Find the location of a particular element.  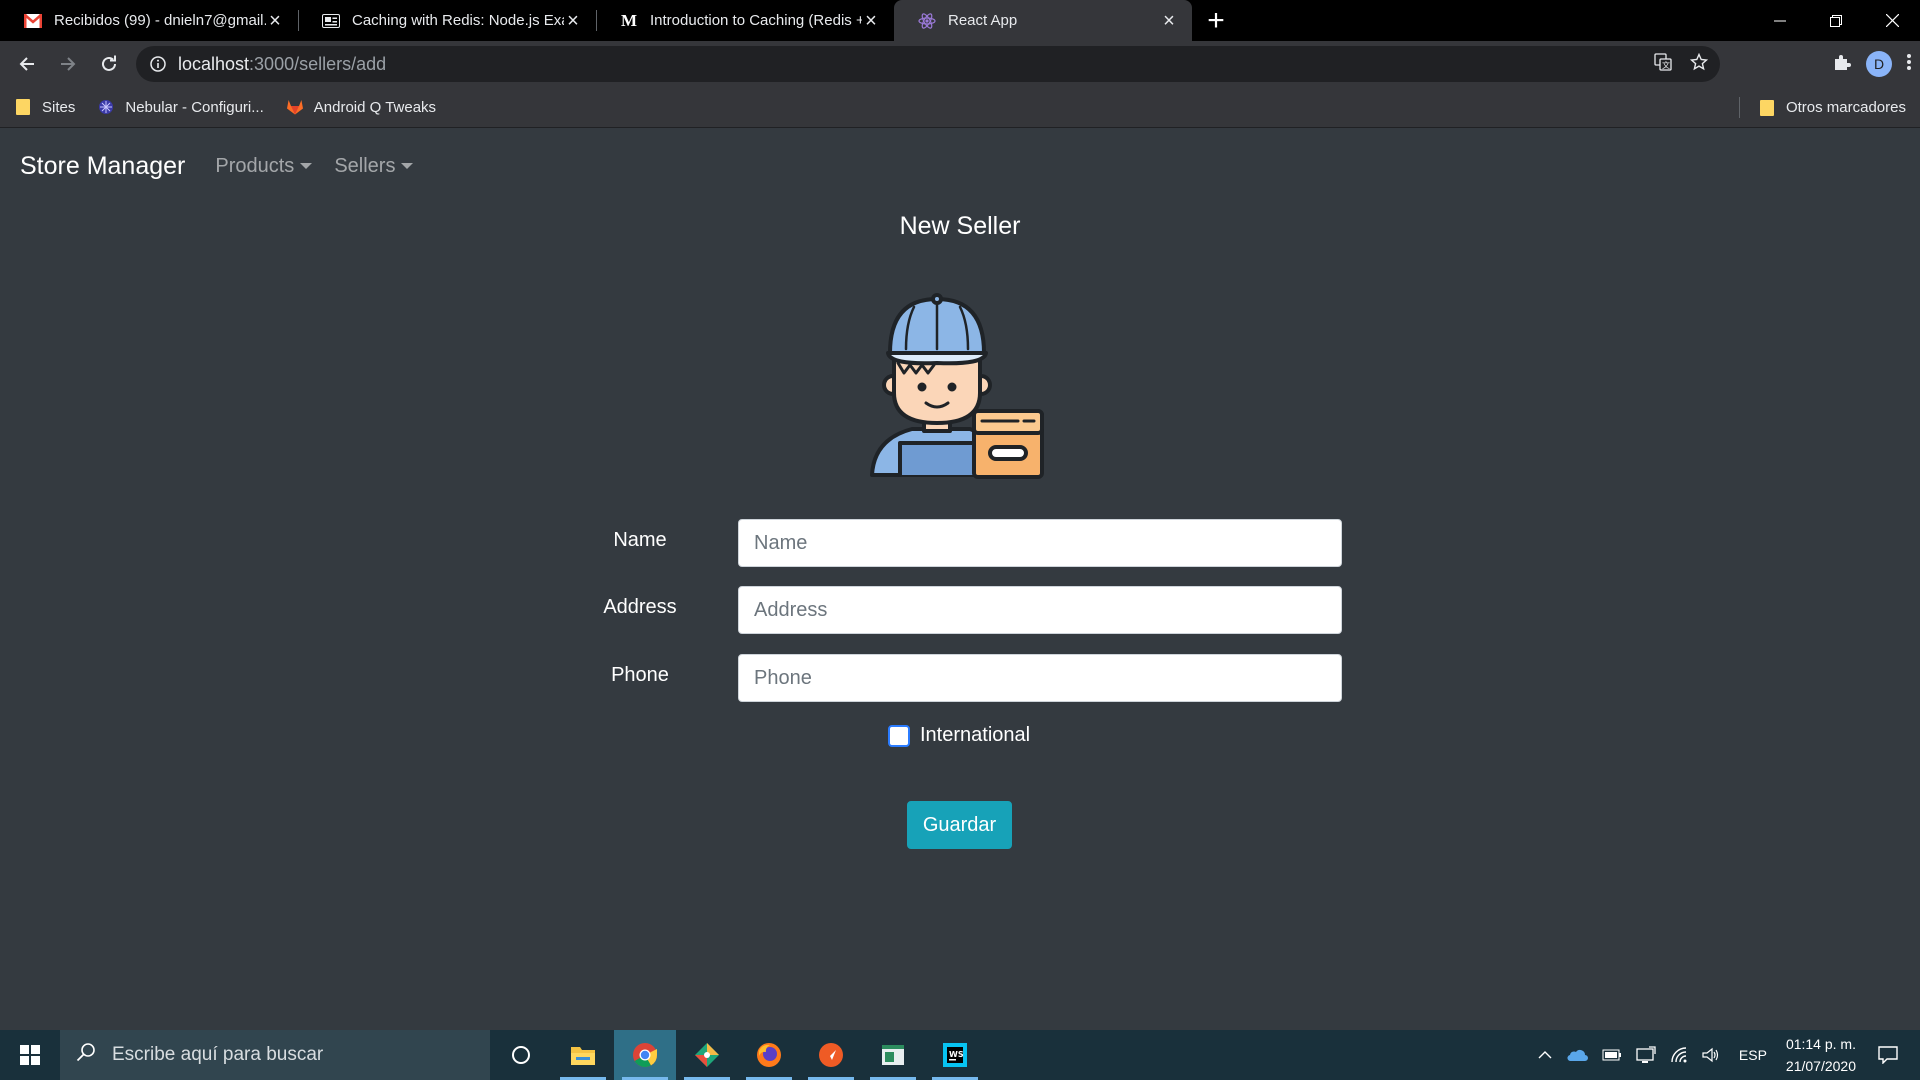

address-bar: localhost:3000/sellers/add 文 is located at coordinates (928, 64).